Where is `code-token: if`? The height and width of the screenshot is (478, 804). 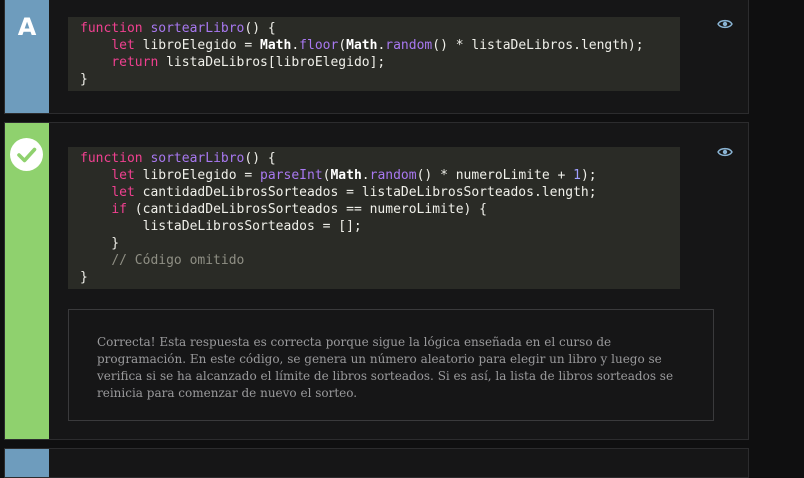
code-token: if is located at coordinates (123, 209).